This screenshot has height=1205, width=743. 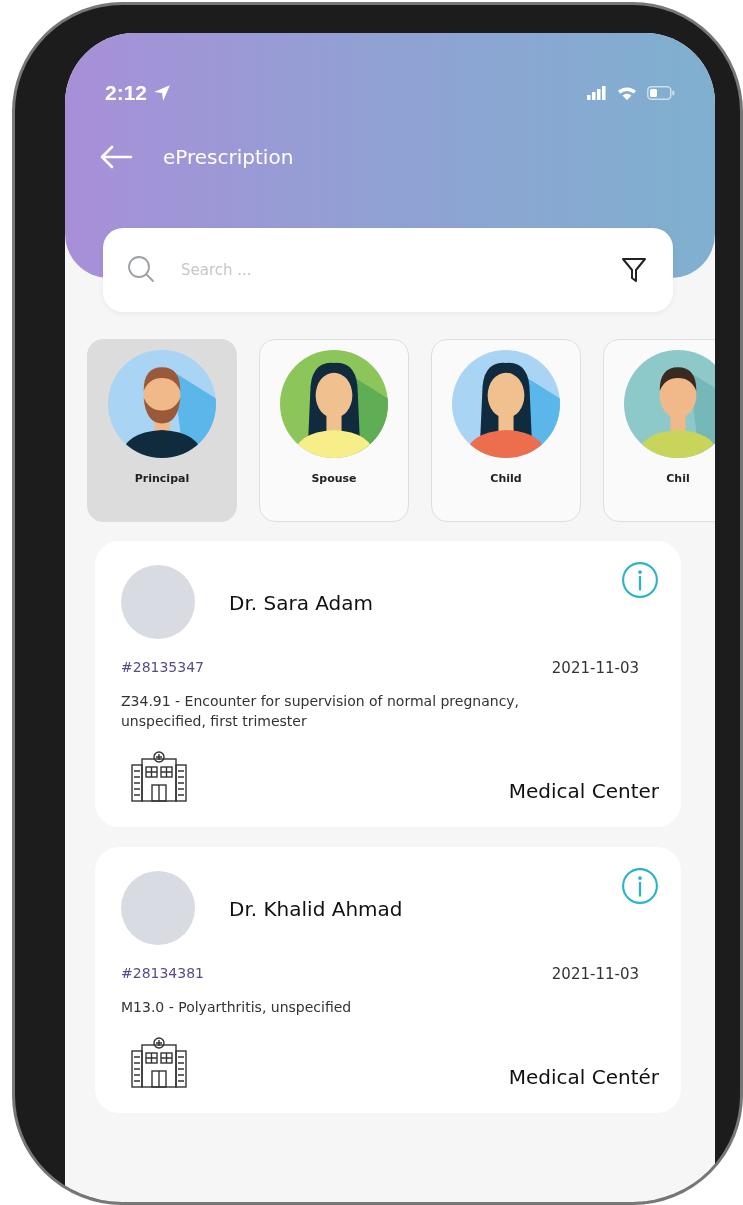 I want to click on diagnosis-text: Z34.91 - Encounter for supervision of normal pregnancy, unspecified, first trimester, so click(x=321, y=711).